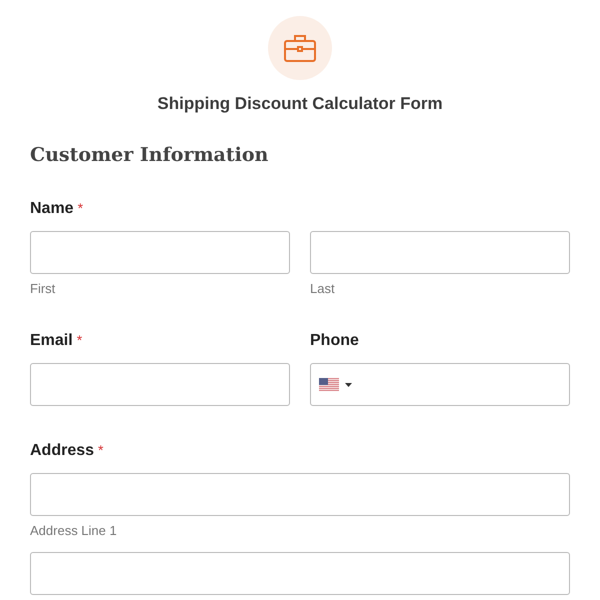 This screenshot has height=600, width=600. What do you see at coordinates (74, 530) in the screenshot?
I see `field-sublabel: Address Line 1` at bounding box center [74, 530].